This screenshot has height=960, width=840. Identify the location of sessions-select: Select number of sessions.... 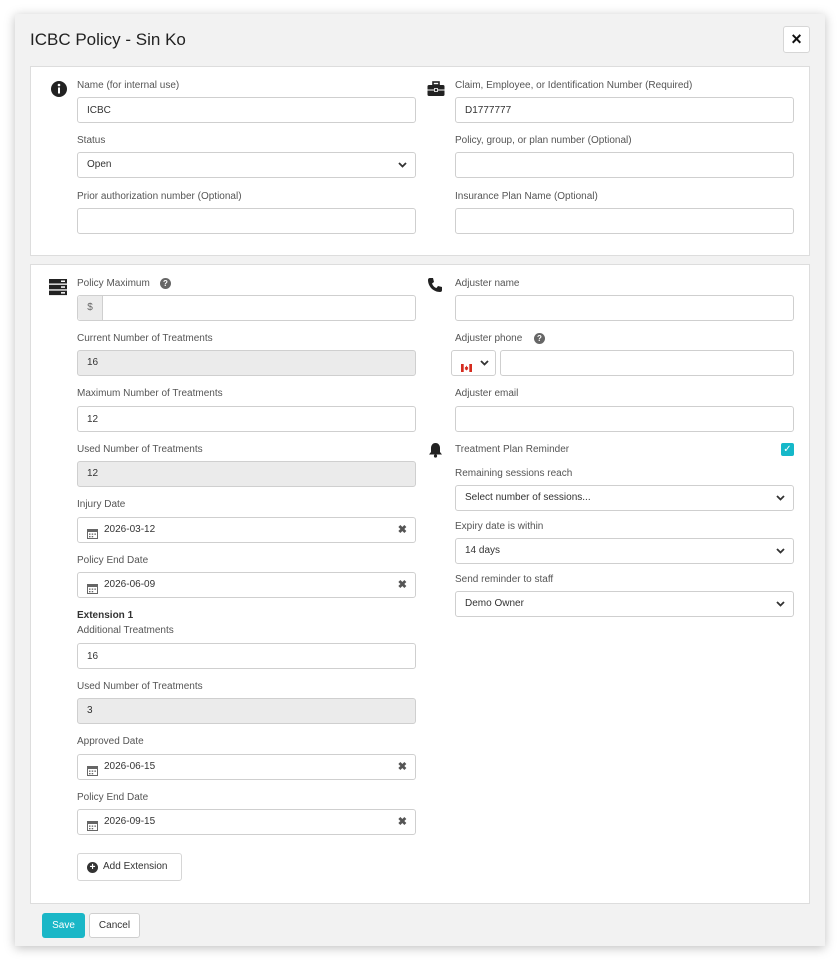
(624, 498).